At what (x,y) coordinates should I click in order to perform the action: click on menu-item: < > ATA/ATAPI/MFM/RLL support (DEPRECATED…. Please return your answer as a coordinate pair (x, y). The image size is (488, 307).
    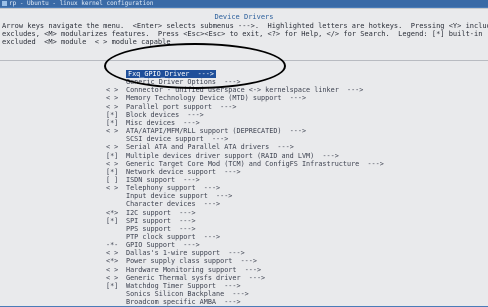
    Looking at the image, I should click on (206, 131).